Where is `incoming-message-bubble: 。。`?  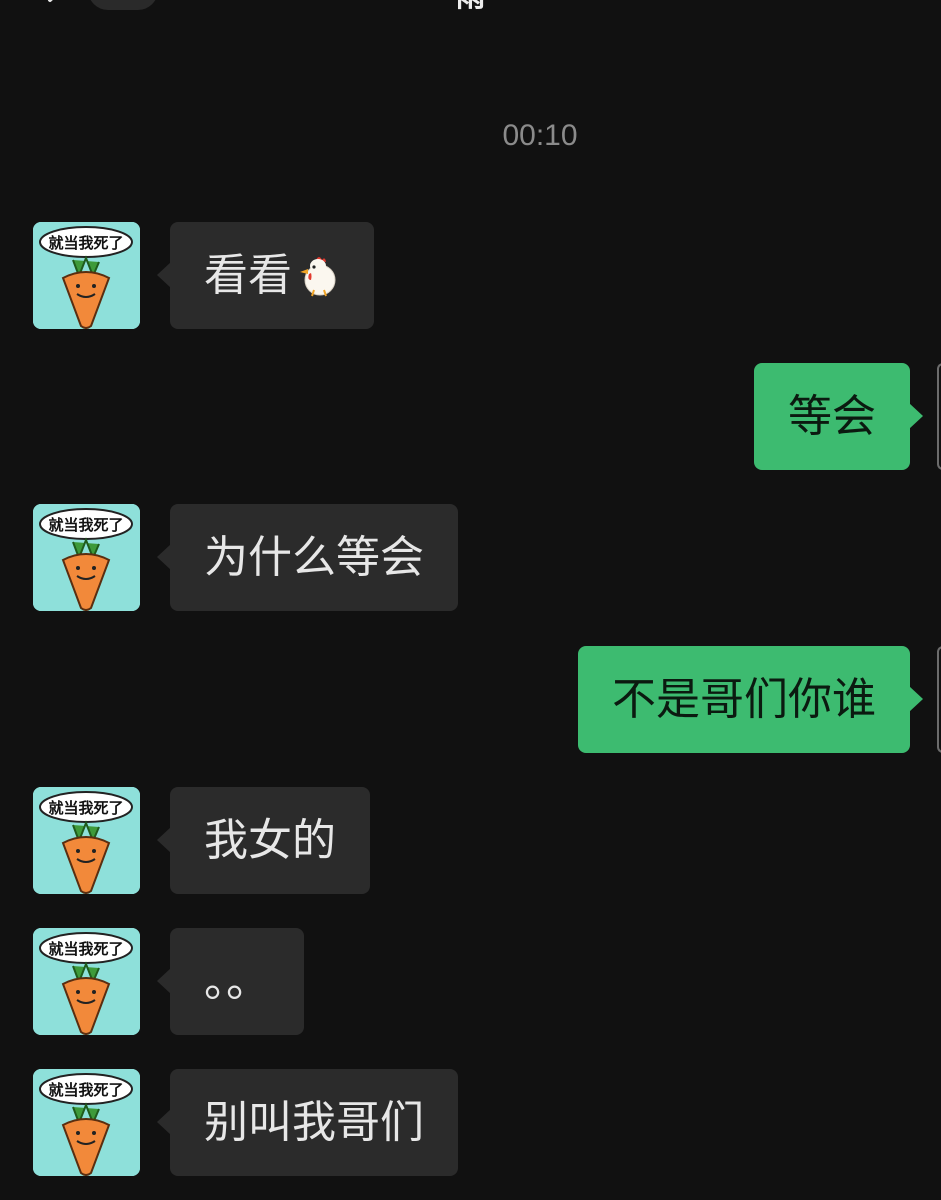 incoming-message-bubble: 。。 is located at coordinates (230, 981).